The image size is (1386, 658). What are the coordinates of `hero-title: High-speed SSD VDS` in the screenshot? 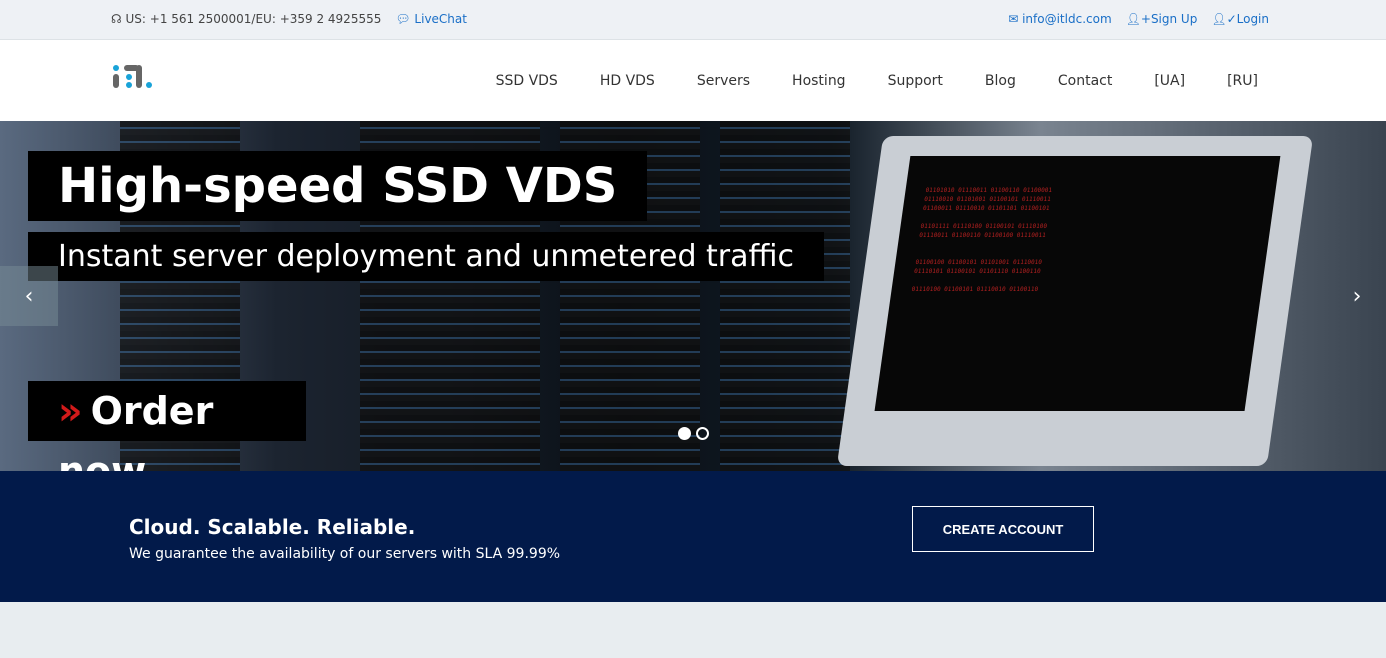 It's located at (338, 186).